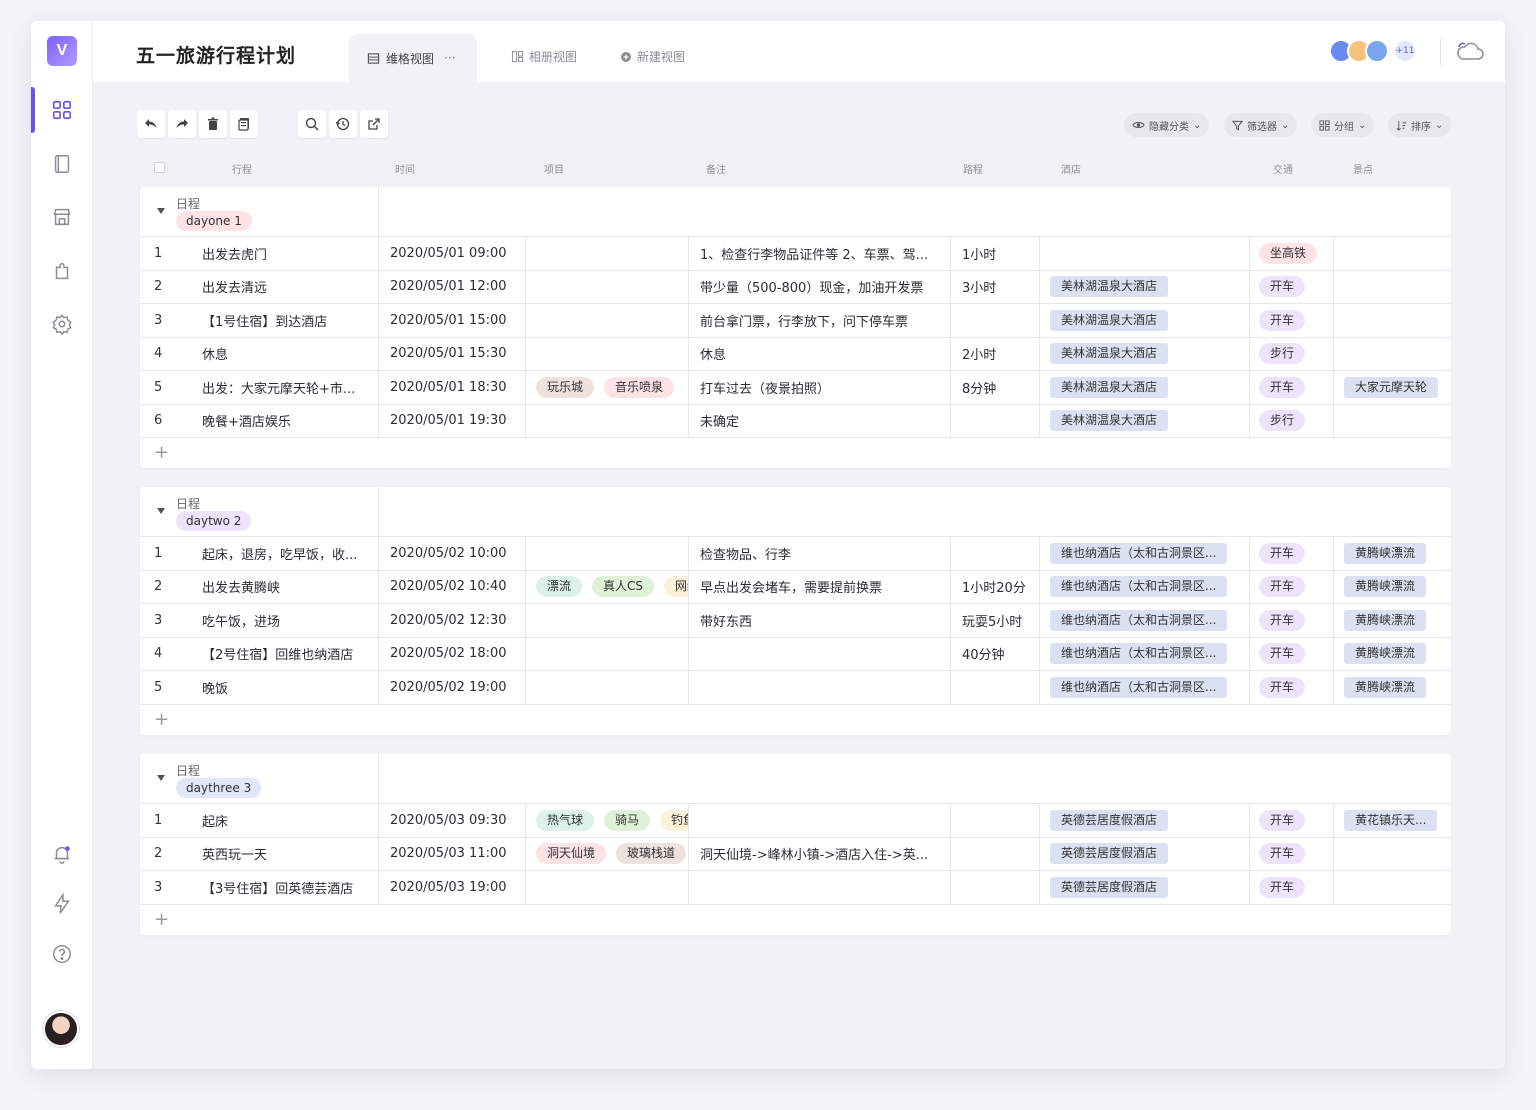 The width and height of the screenshot is (1536, 1110). I want to click on cell-itinerary: 【1号住宿】到达酒店, so click(284, 320).